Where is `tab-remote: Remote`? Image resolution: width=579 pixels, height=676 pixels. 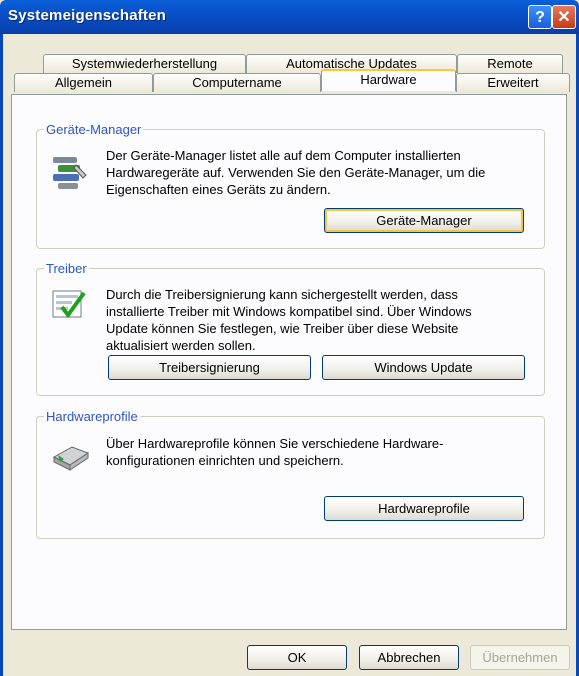 tab-remote: Remote is located at coordinates (510, 63).